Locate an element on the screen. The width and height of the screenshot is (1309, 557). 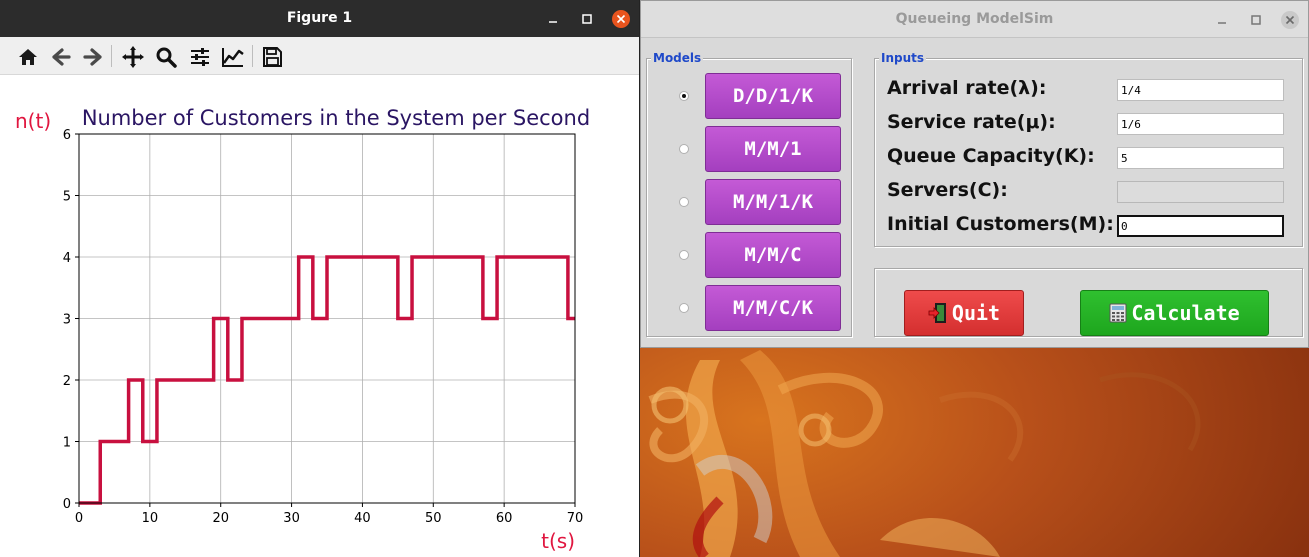
forward-button is located at coordinates (93, 57).